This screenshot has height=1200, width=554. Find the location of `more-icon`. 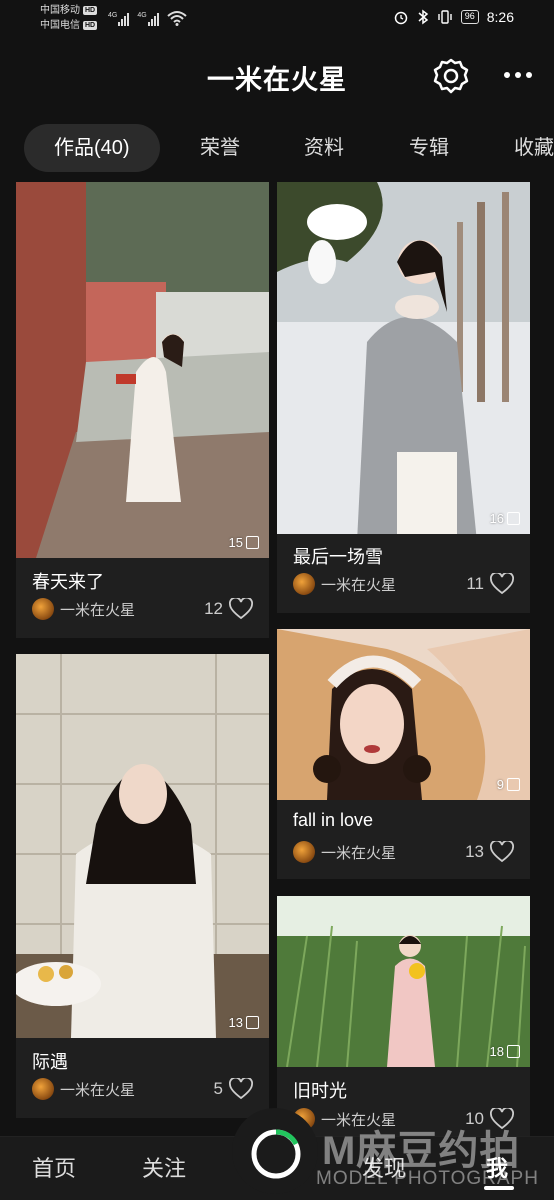

more-icon is located at coordinates (520, 75).